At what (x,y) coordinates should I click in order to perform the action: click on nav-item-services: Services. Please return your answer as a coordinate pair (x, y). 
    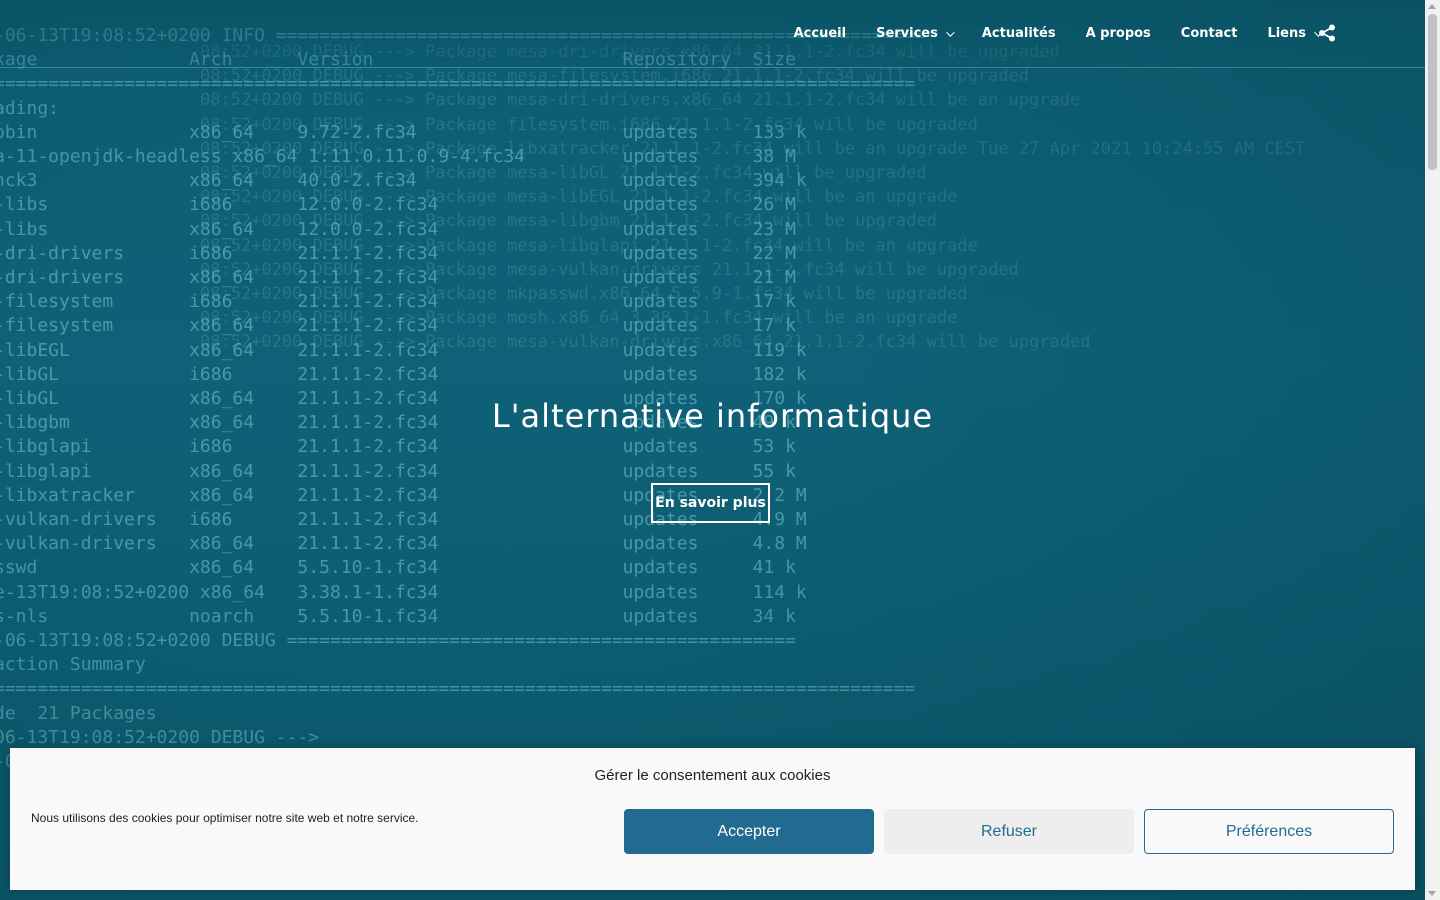
    Looking at the image, I should click on (914, 33).